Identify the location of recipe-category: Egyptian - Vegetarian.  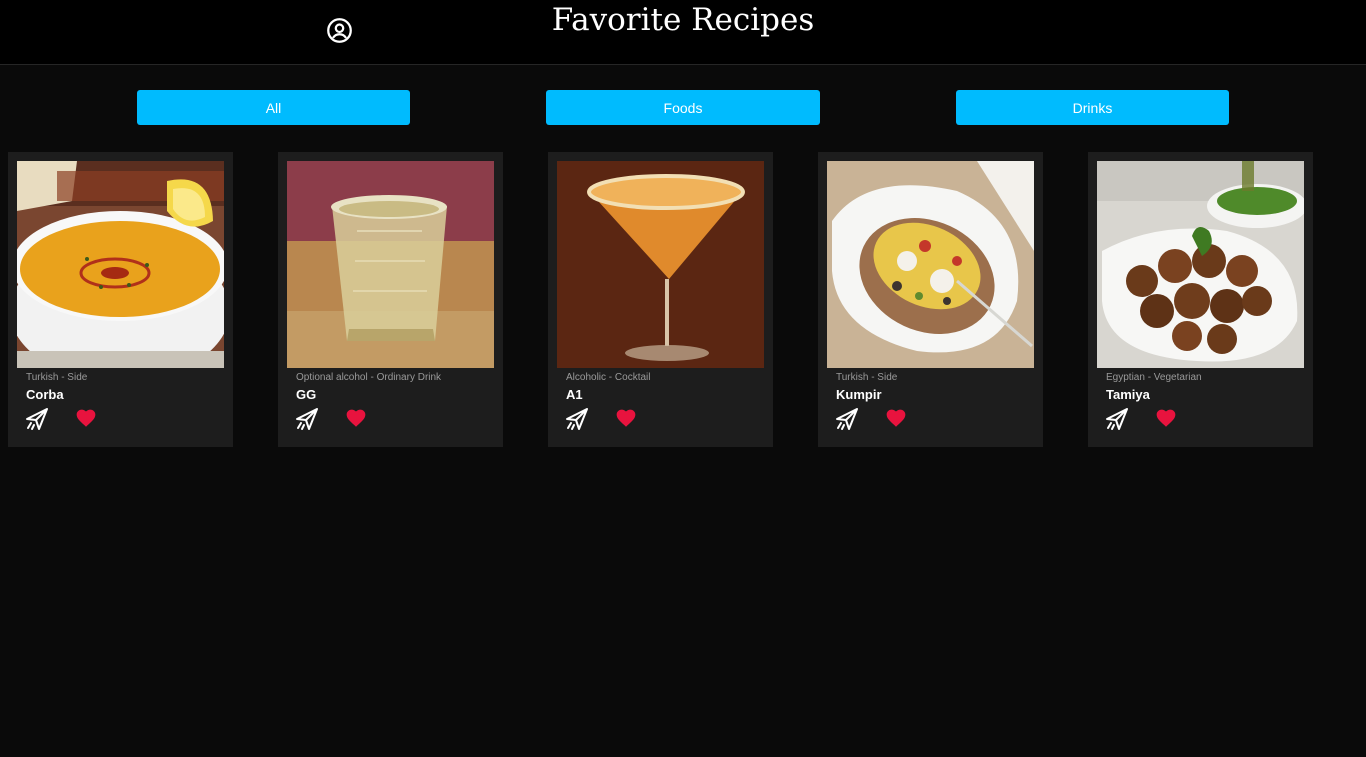
(1154, 377).